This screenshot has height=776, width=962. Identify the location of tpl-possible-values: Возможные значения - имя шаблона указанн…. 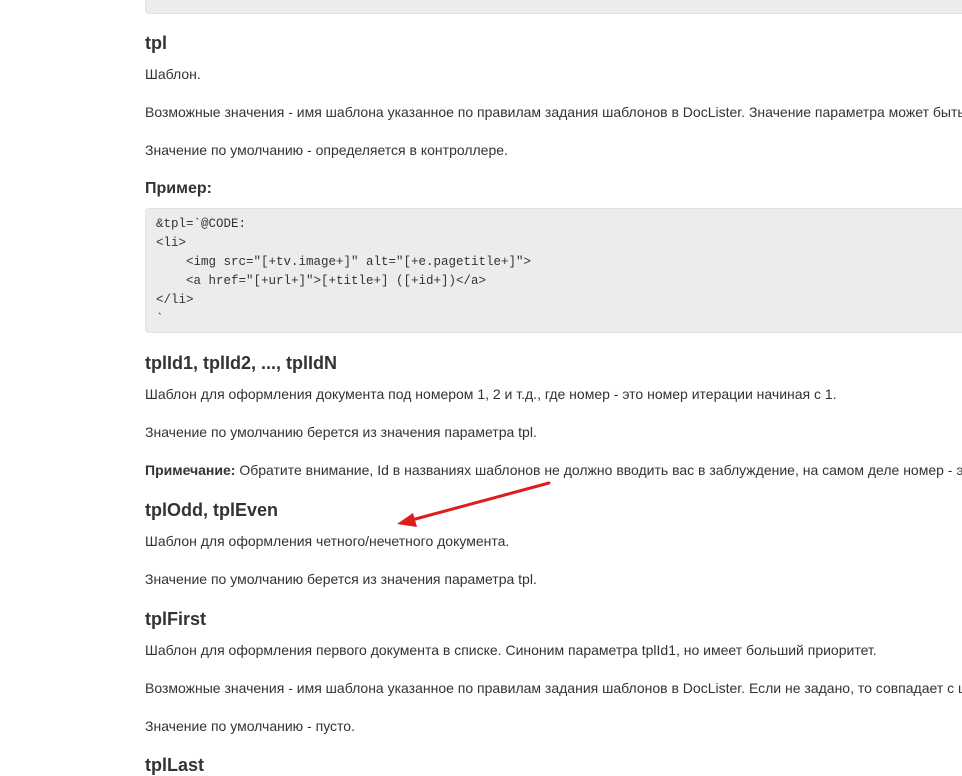
(553, 112).